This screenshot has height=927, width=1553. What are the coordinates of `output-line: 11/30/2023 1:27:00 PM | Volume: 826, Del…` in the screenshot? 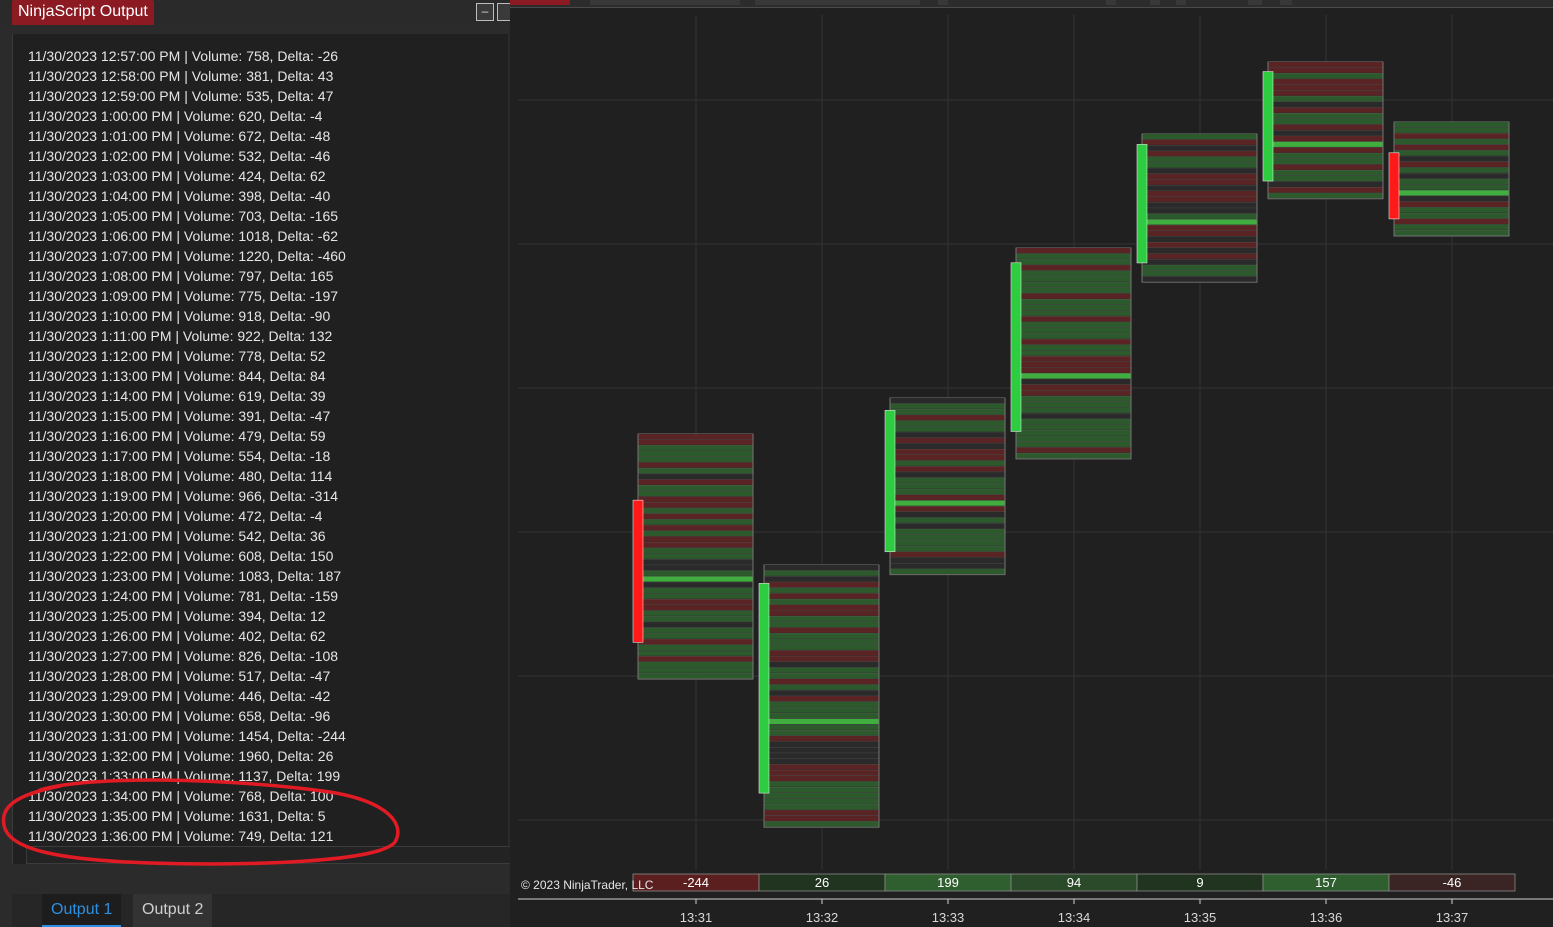 It's located at (183, 656).